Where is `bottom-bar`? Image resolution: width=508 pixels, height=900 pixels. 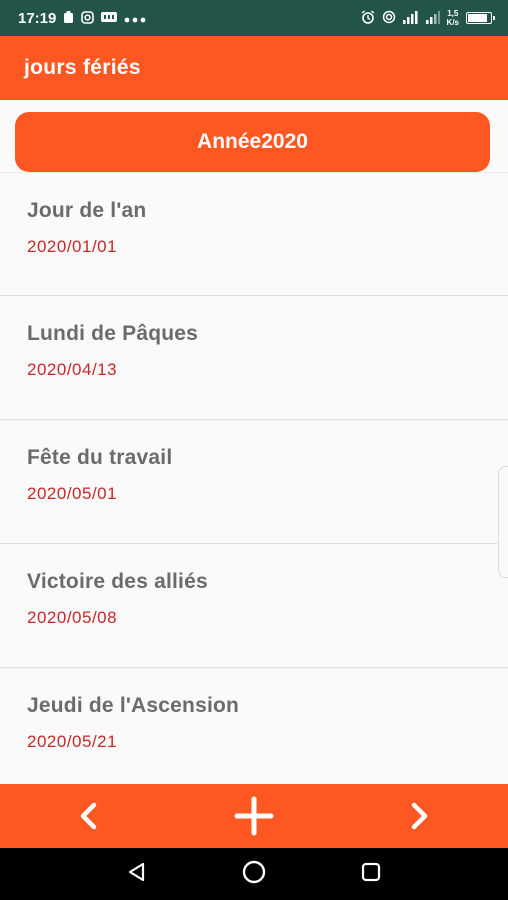
bottom-bar is located at coordinates (254, 816).